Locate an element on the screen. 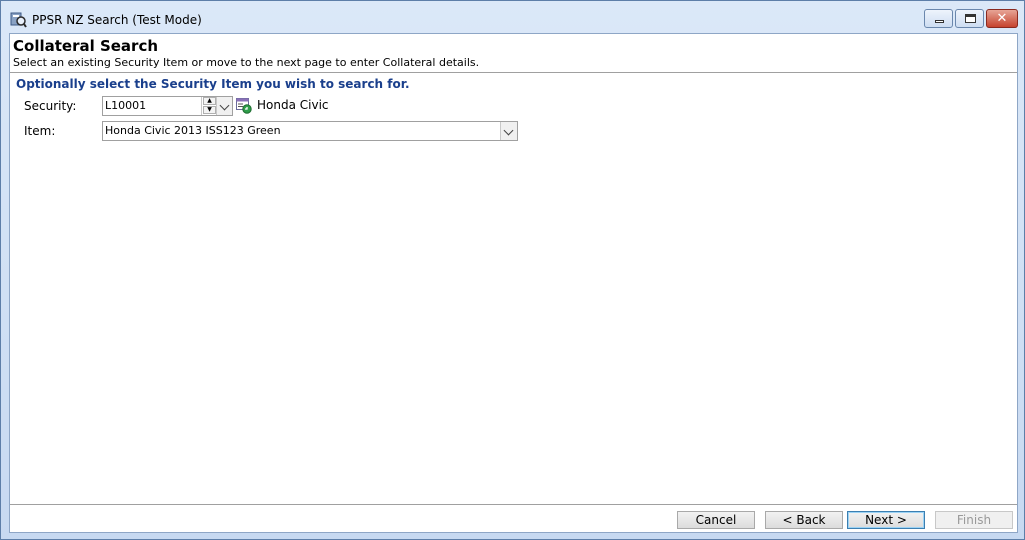 The width and height of the screenshot is (1025, 540). spin-down-button: ▼ is located at coordinates (209, 110).